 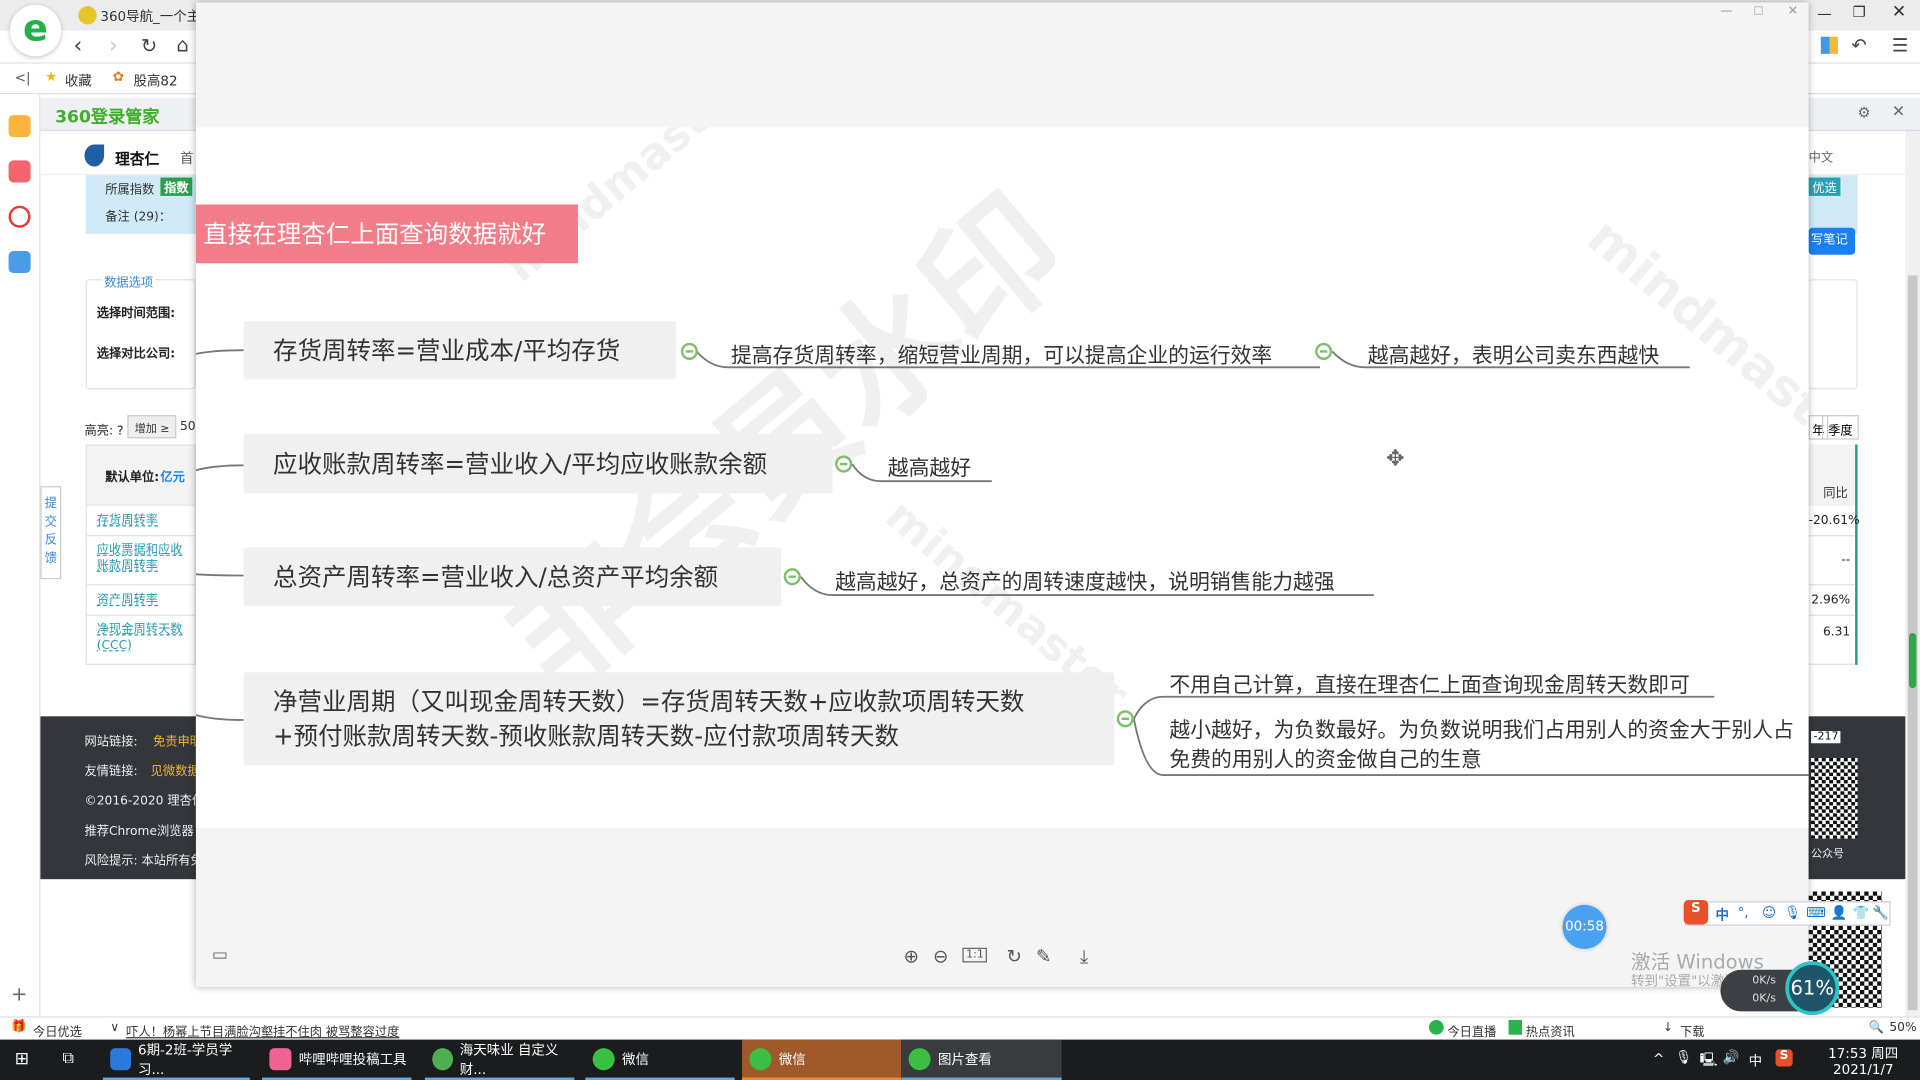 What do you see at coordinates (172, 475) in the screenshot?
I see `unit-value: 亿元` at bounding box center [172, 475].